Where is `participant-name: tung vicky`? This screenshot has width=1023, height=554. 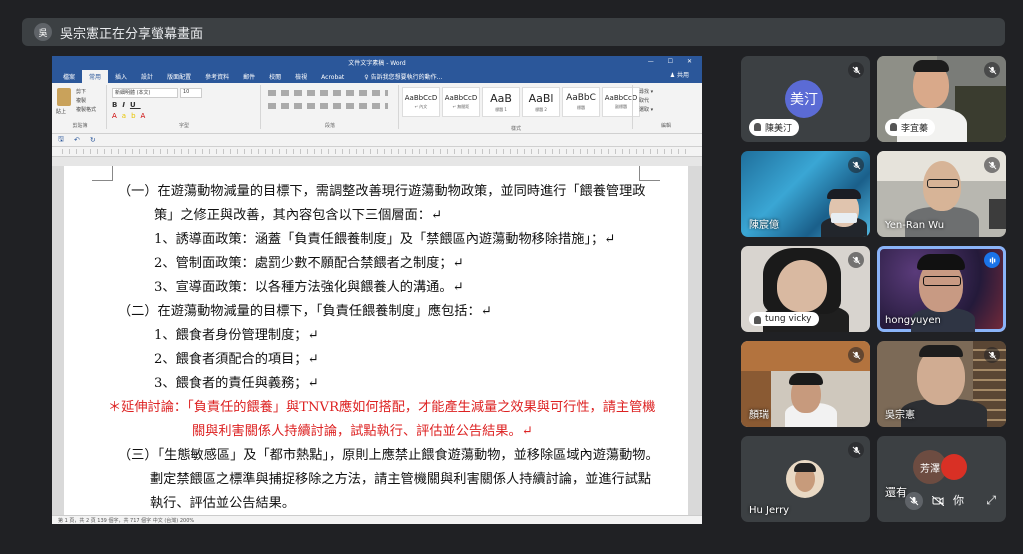 participant-name: tung vicky is located at coordinates (784, 319).